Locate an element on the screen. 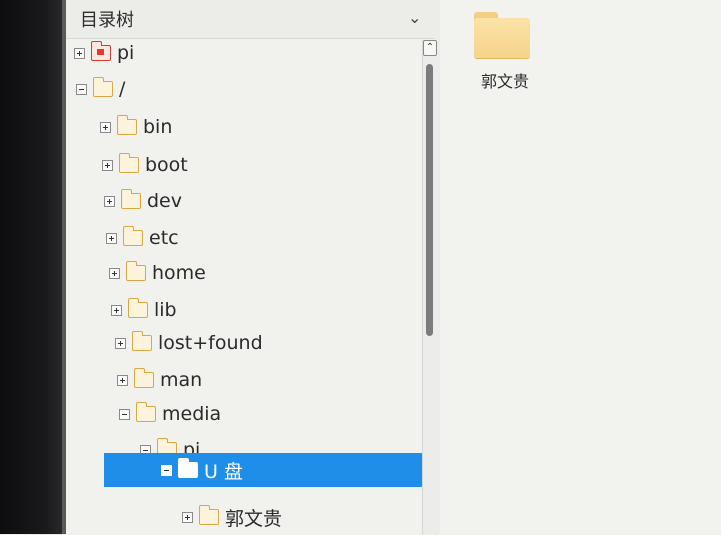  tree-node-label: media is located at coordinates (192, 414).